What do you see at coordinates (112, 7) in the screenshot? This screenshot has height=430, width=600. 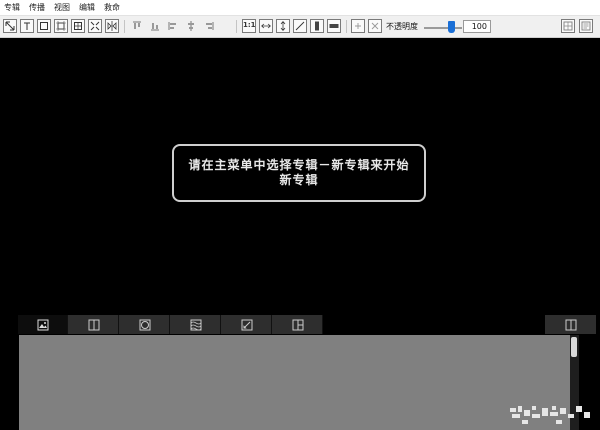 I see `menu-help: 救命` at bounding box center [112, 7].